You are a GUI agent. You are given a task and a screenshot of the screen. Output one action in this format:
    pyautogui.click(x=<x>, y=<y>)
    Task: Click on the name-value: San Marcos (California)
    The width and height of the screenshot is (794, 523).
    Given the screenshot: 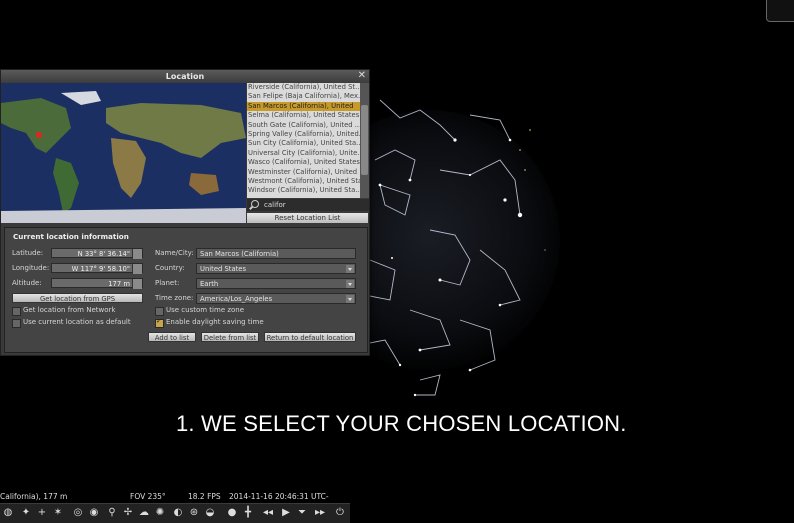 What is the action you would take?
    pyautogui.click(x=239, y=254)
    